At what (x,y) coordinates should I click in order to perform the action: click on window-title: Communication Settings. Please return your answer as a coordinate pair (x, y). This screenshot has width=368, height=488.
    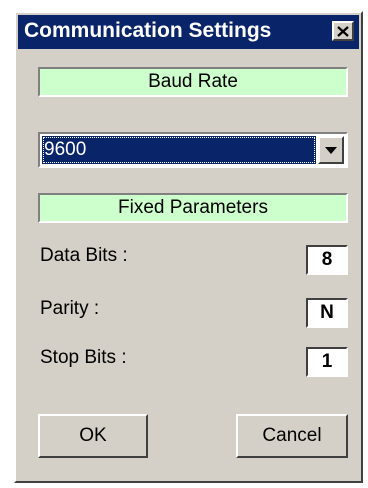
    Looking at the image, I should click on (148, 30).